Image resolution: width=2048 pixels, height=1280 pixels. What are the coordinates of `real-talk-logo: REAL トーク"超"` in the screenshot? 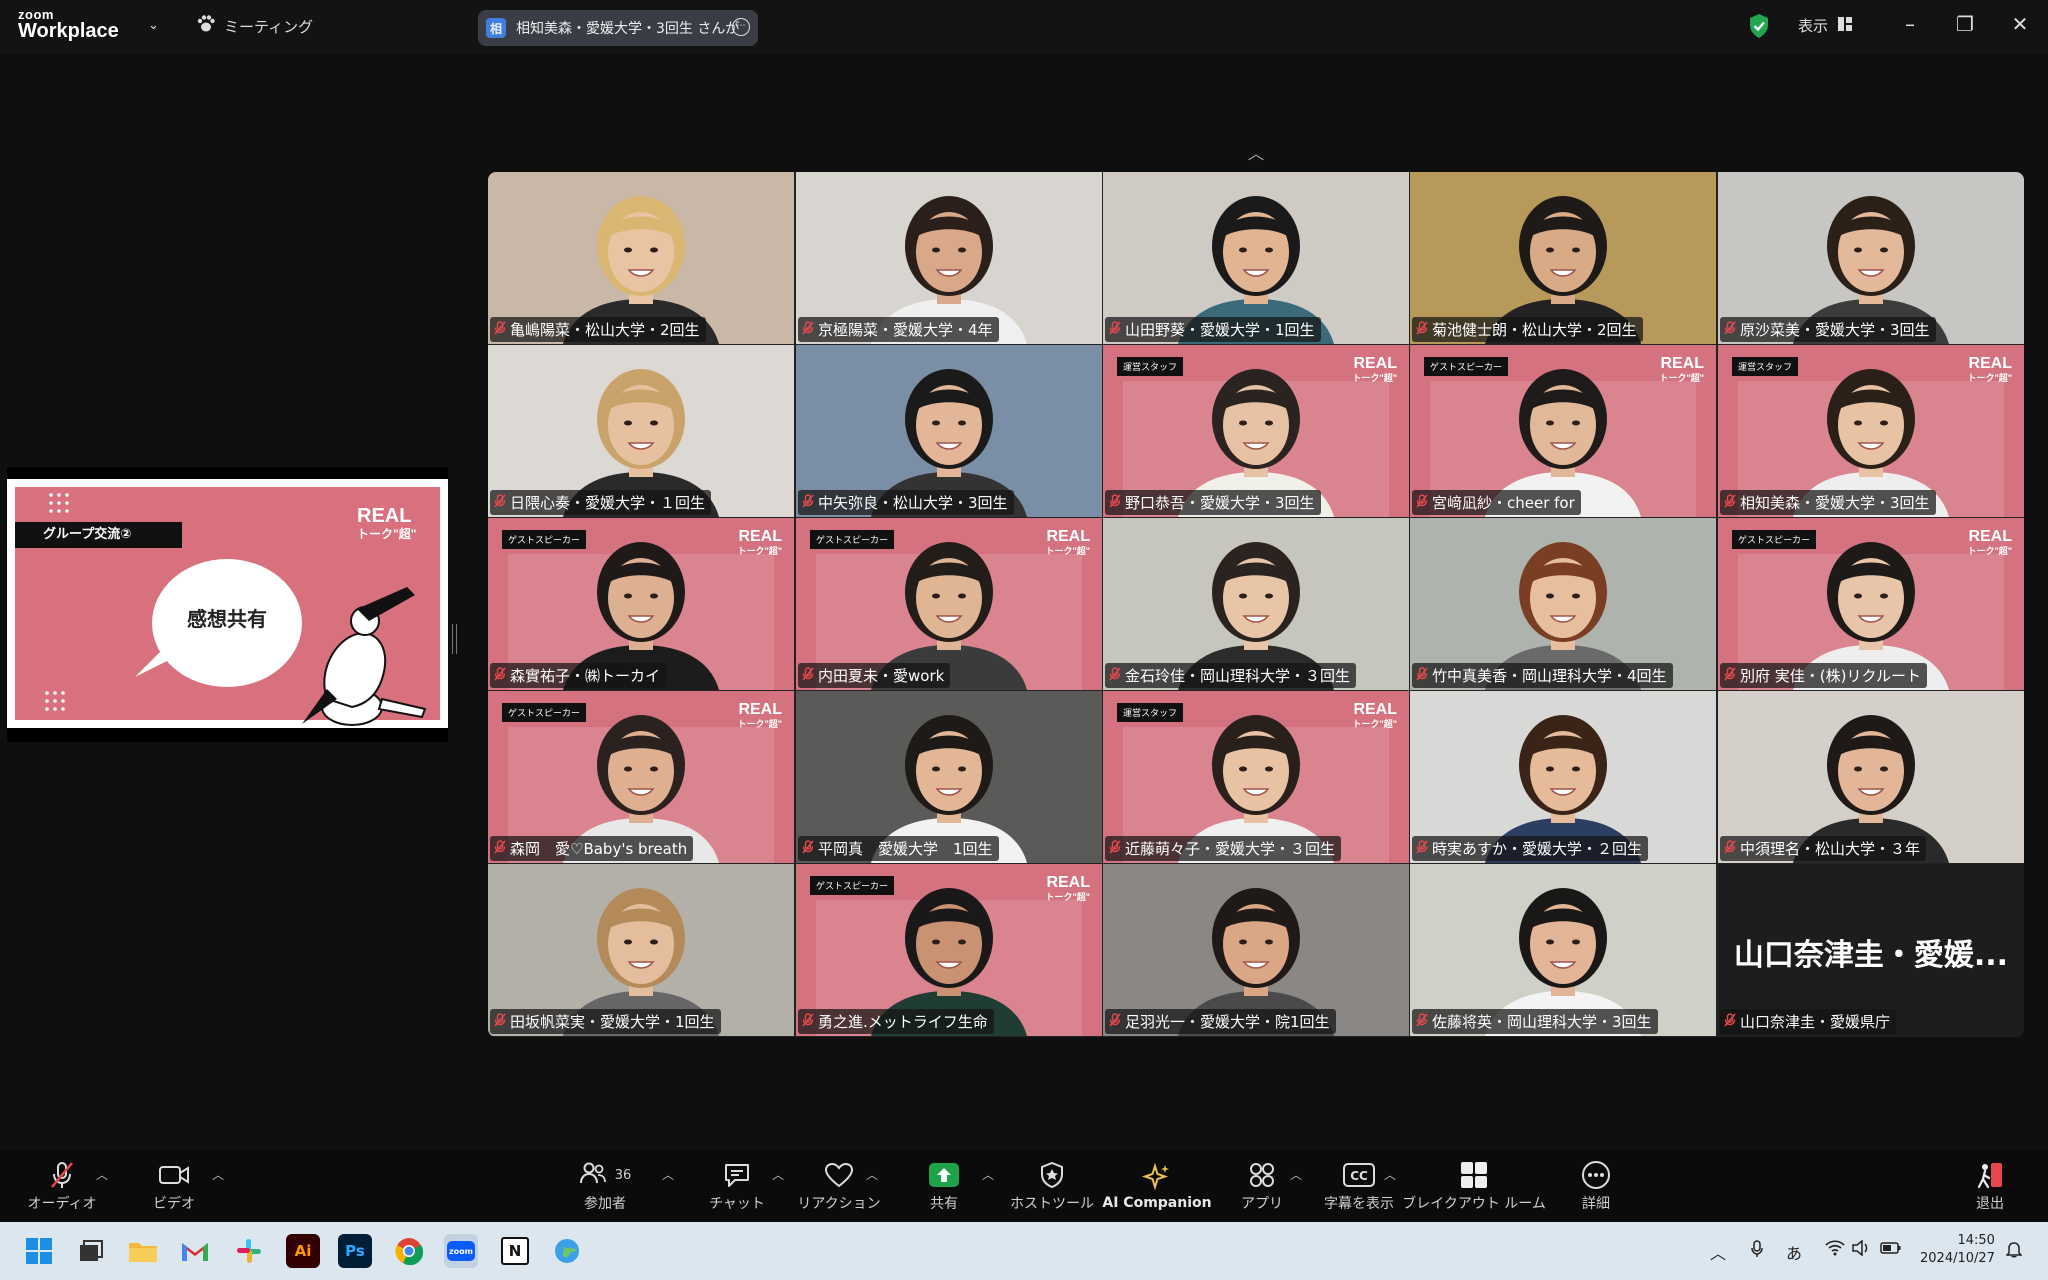 It's located at (1374, 369).